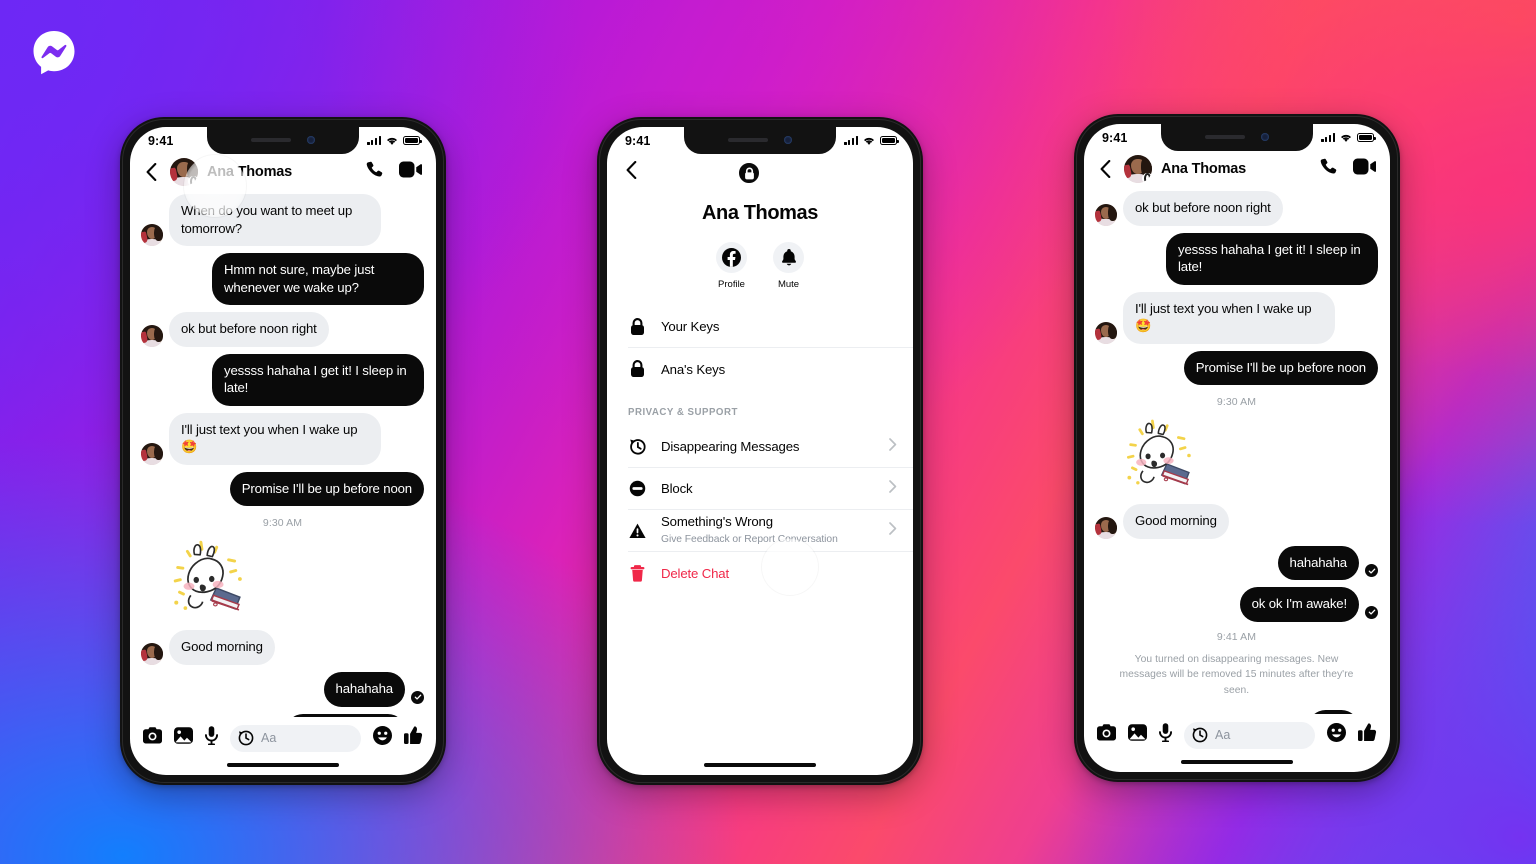 The image size is (1536, 864). What do you see at coordinates (770, 489) in the screenshot?
I see `list-item-block: Block` at bounding box center [770, 489].